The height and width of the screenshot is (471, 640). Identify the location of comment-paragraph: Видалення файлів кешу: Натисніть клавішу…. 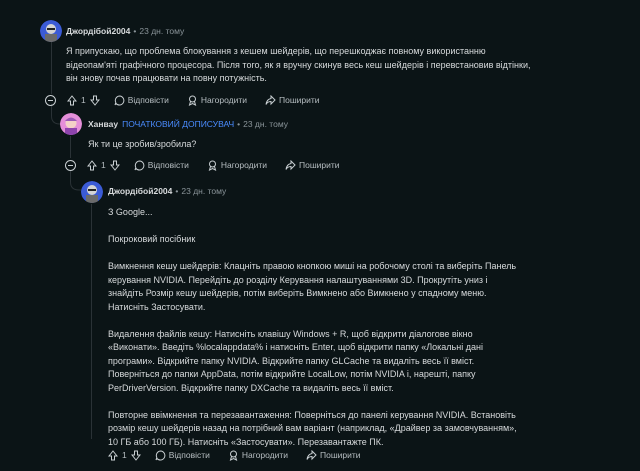
(295, 360).